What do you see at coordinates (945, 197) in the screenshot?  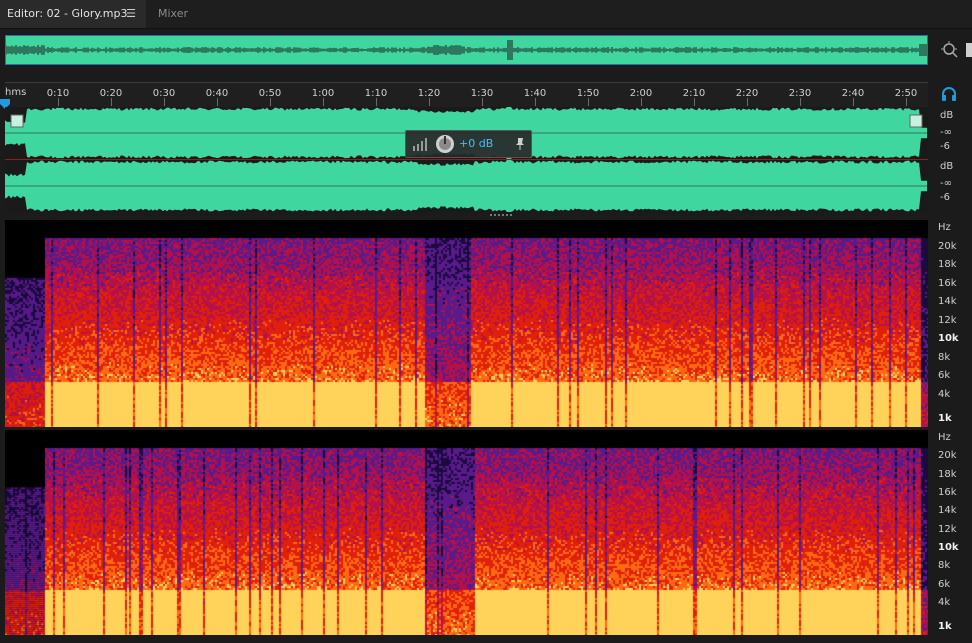 I see `amp-label-bottom-minus6: -6` at bounding box center [945, 197].